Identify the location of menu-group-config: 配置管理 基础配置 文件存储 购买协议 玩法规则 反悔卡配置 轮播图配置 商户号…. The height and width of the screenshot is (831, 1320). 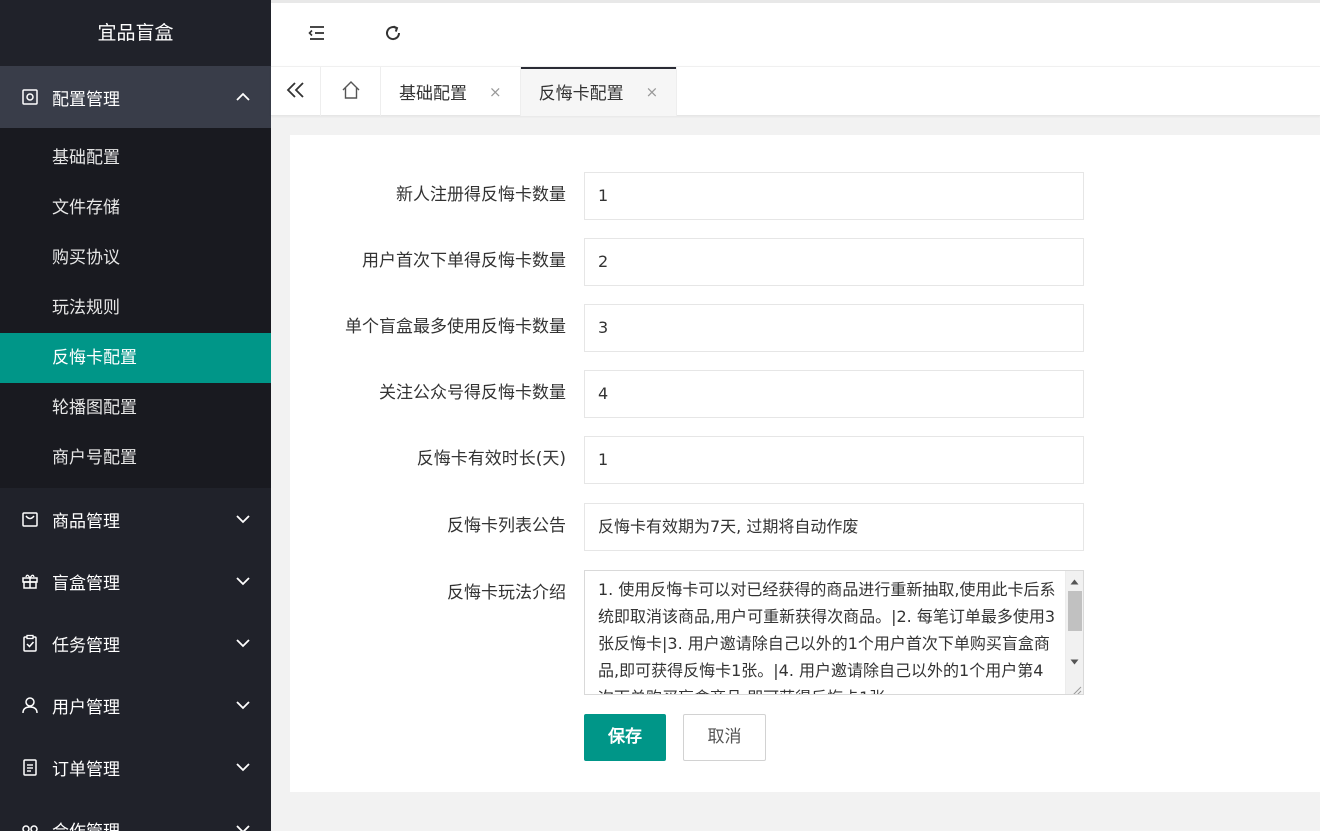
(135, 277).